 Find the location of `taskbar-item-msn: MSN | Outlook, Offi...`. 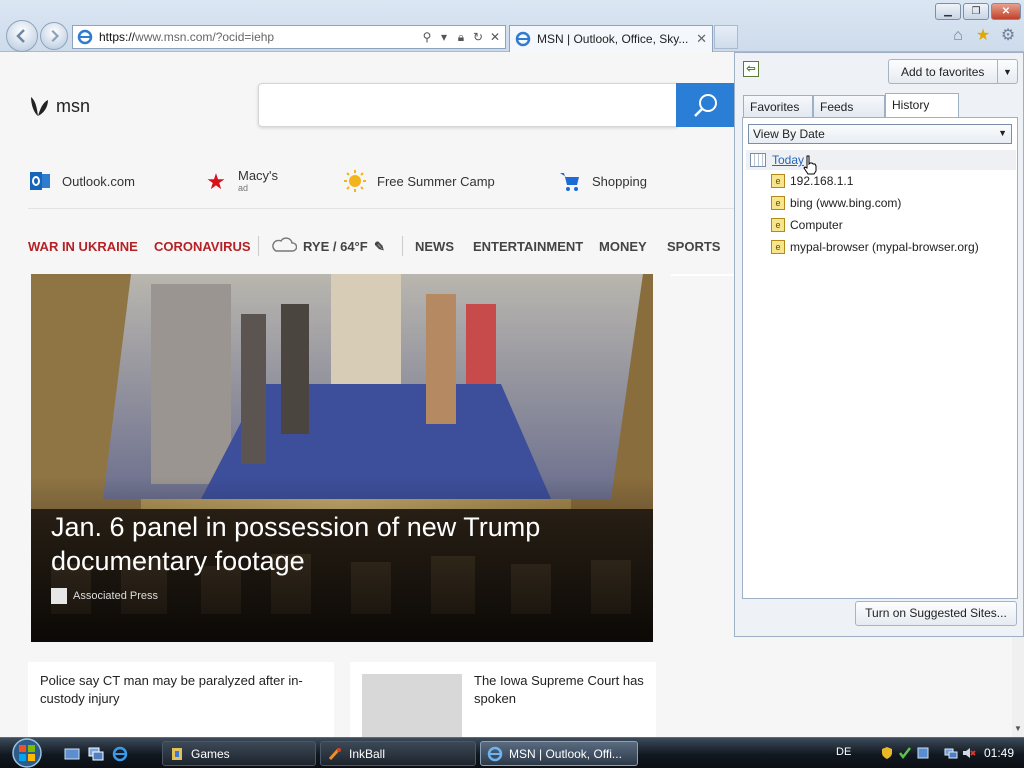

taskbar-item-msn: MSN | Outlook, Offi... is located at coordinates (559, 753).